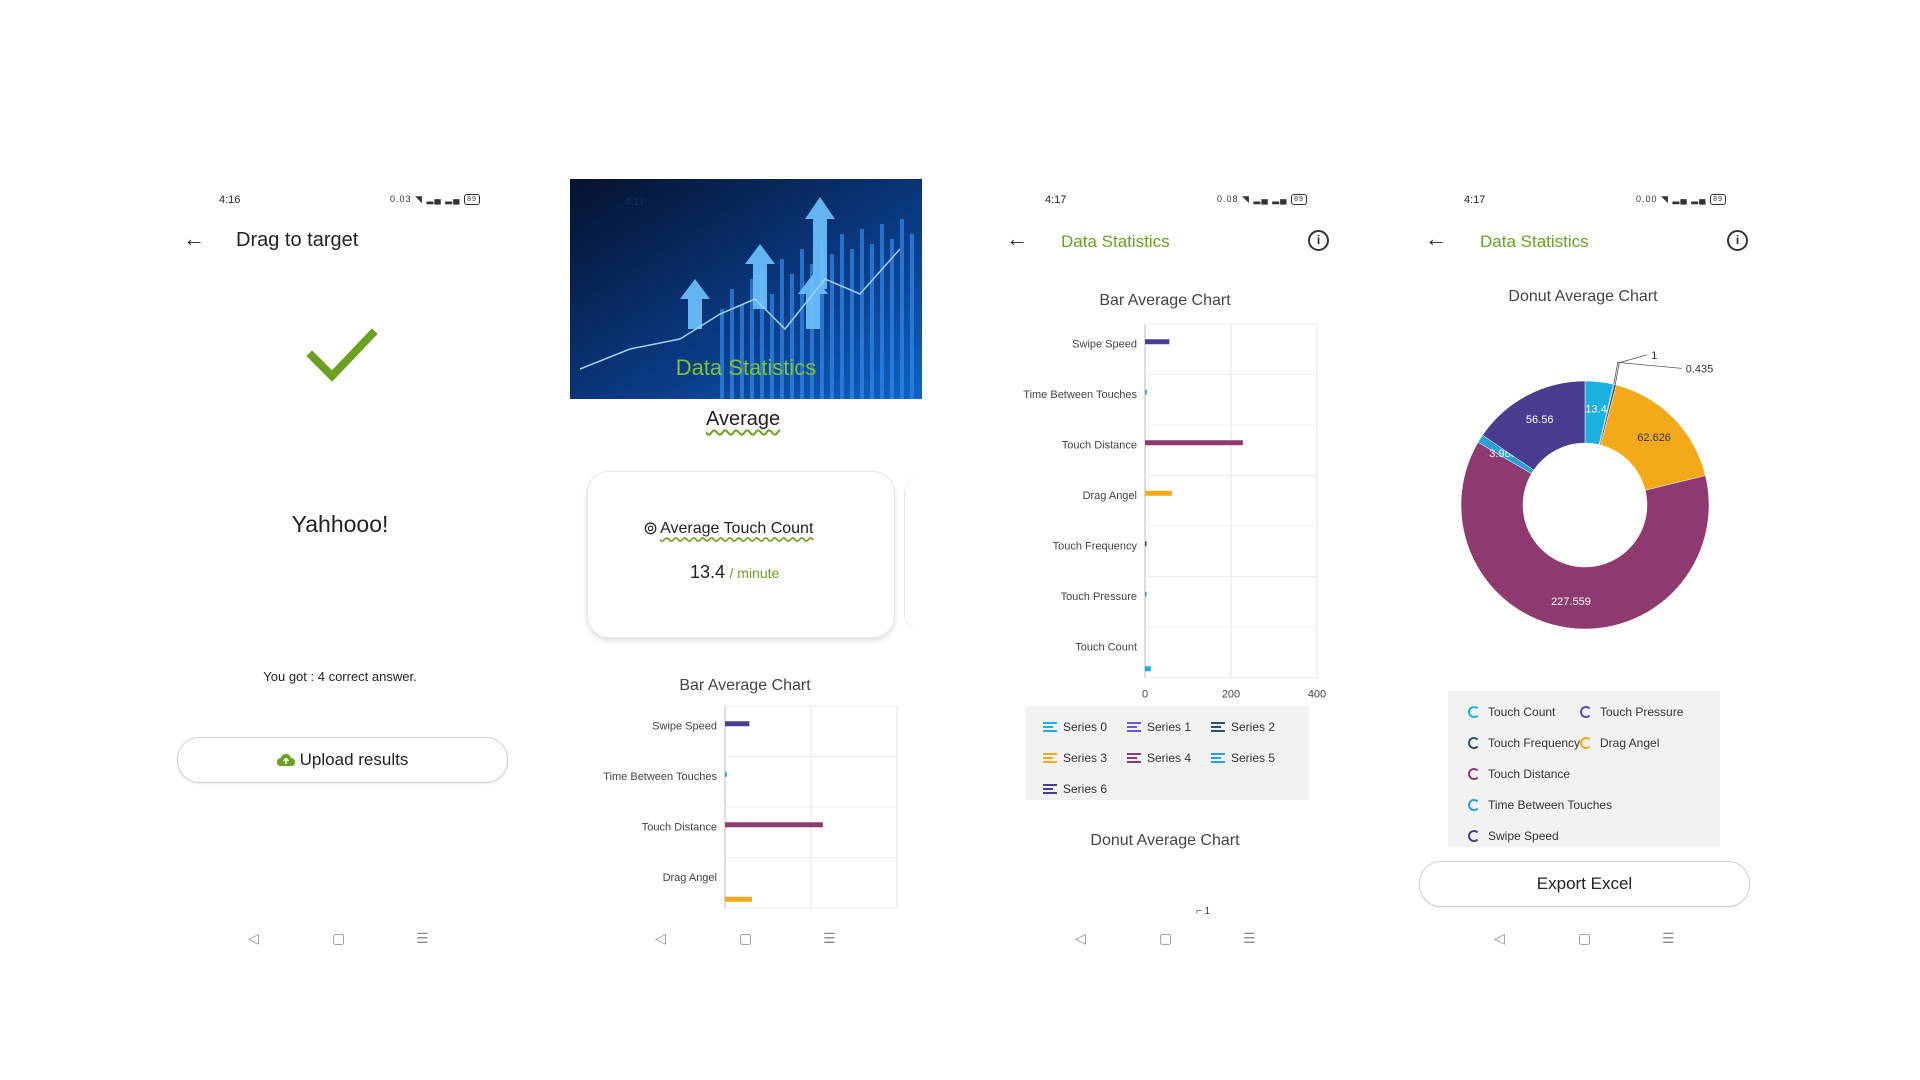 Image resolution: width=1920 pixels, height=1080 pixels. I want to click on average-touch-count-card: ⊚ Average Touch Count 13.4 / minute, so click(741, 554).